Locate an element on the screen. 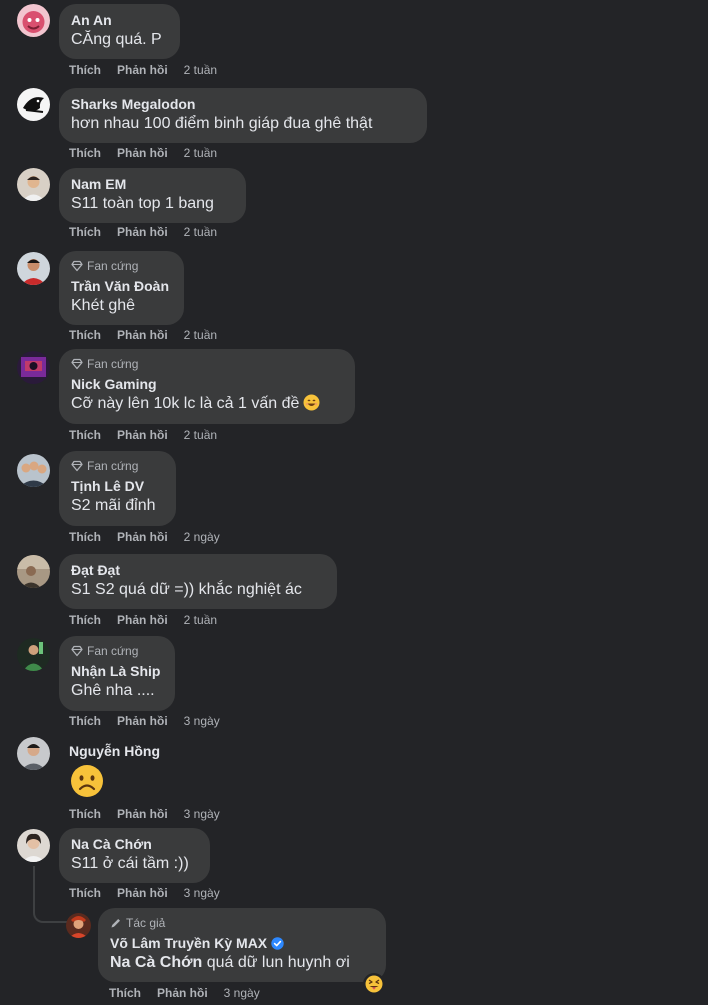 The height and width of the screenshot is (1005, 708). grinning-emoji-icon is located at coordinates (311, 402).